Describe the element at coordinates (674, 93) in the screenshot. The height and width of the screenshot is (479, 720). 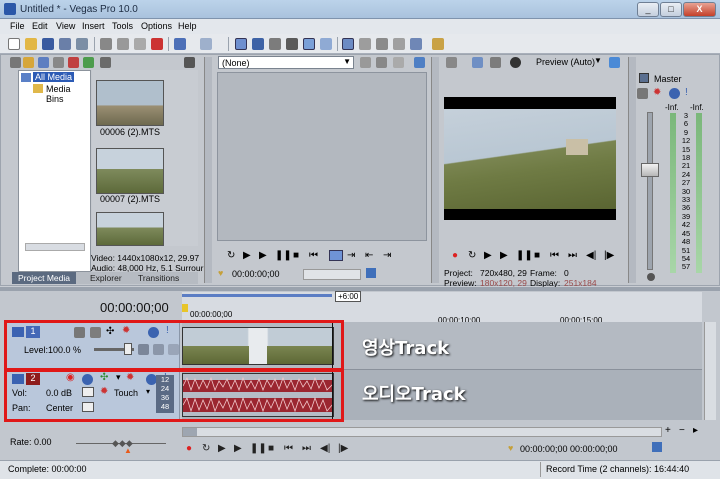
I see `mute-icon` at that location.